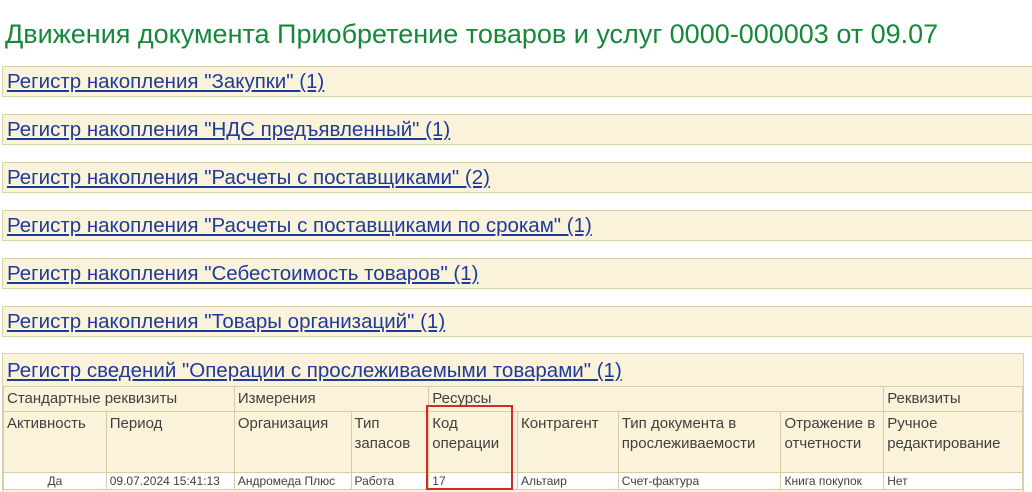  I want to click on cell-stock-type: Работа, so click(390, 481).